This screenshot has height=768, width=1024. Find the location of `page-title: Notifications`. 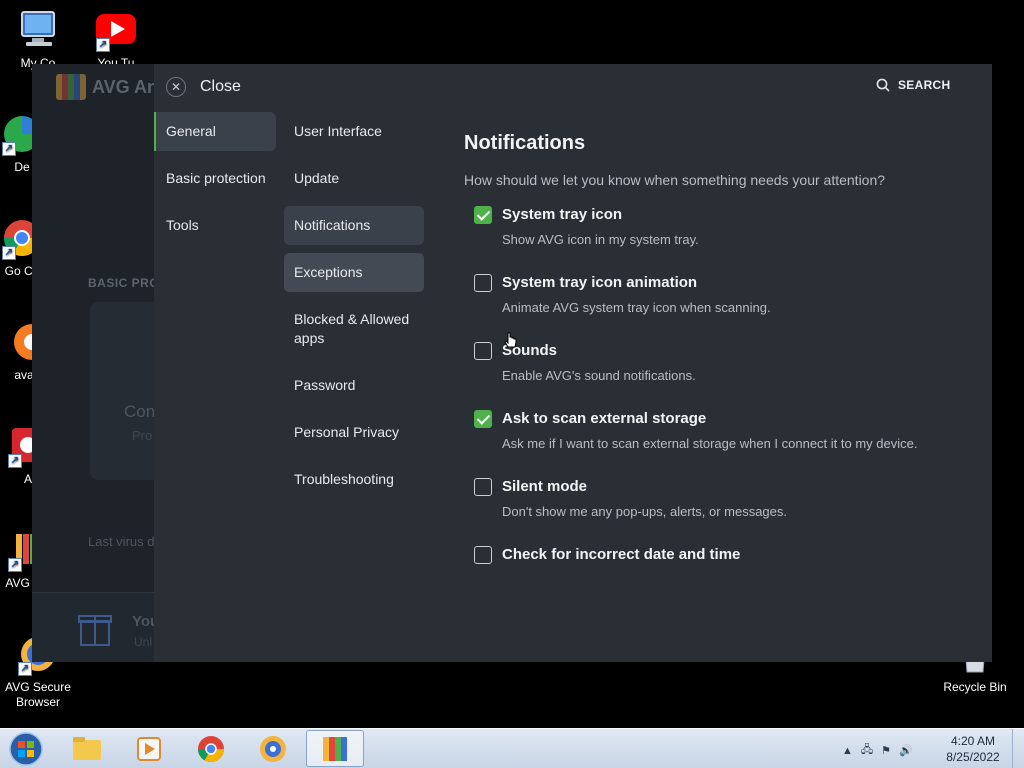

page-title: Notifications is located at coordinates (525, 143).